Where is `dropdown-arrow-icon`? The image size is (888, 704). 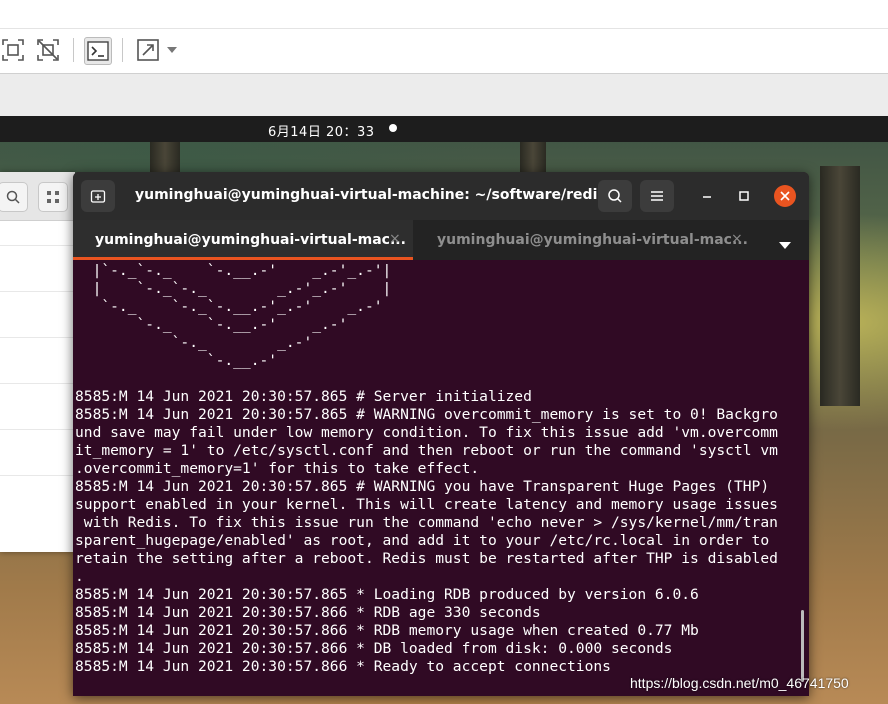
dropdown-arrow-icon is located at coordinates (172, 50).